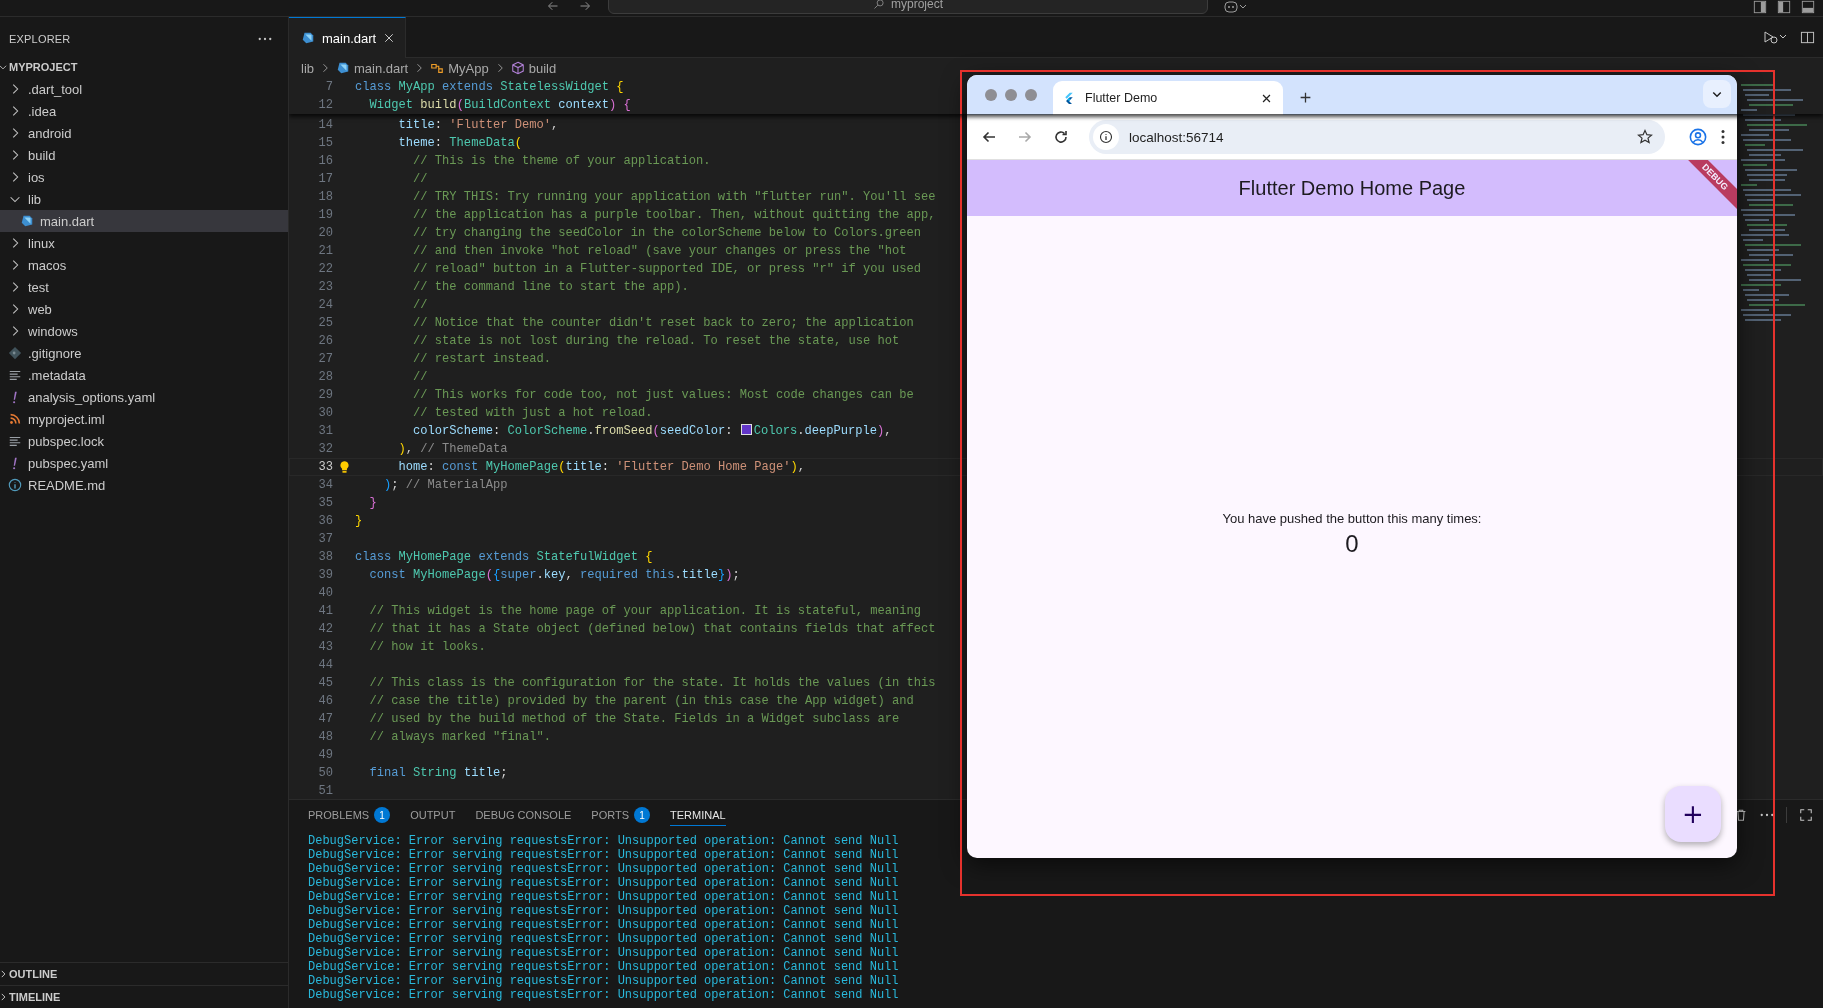 Image resolution: width=1823 pixels, height=1008 pixels. Describe the element at coordinates (144, 243) in the screenshot. I see `tree-item: linux` at that location.